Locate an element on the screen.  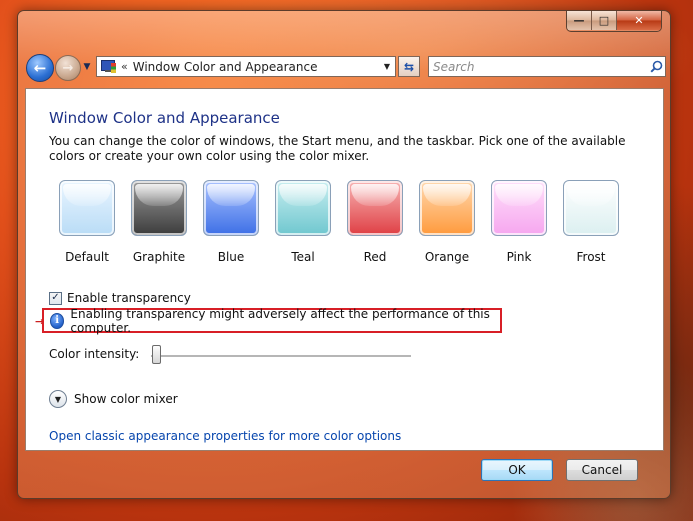
search-input is located at coordinates (538, 66).